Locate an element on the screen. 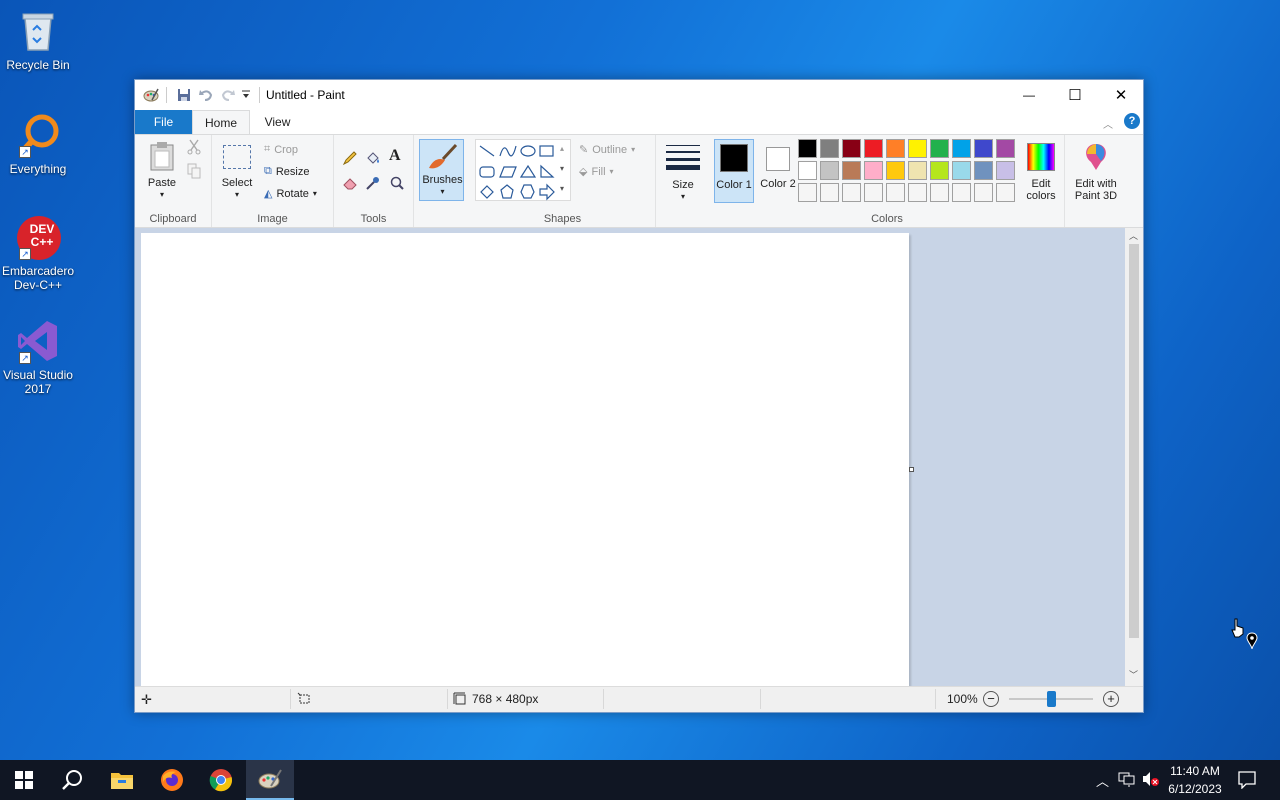 The image size is (1280, 800). crop-label: Crop is located at coordinates (286, 149).